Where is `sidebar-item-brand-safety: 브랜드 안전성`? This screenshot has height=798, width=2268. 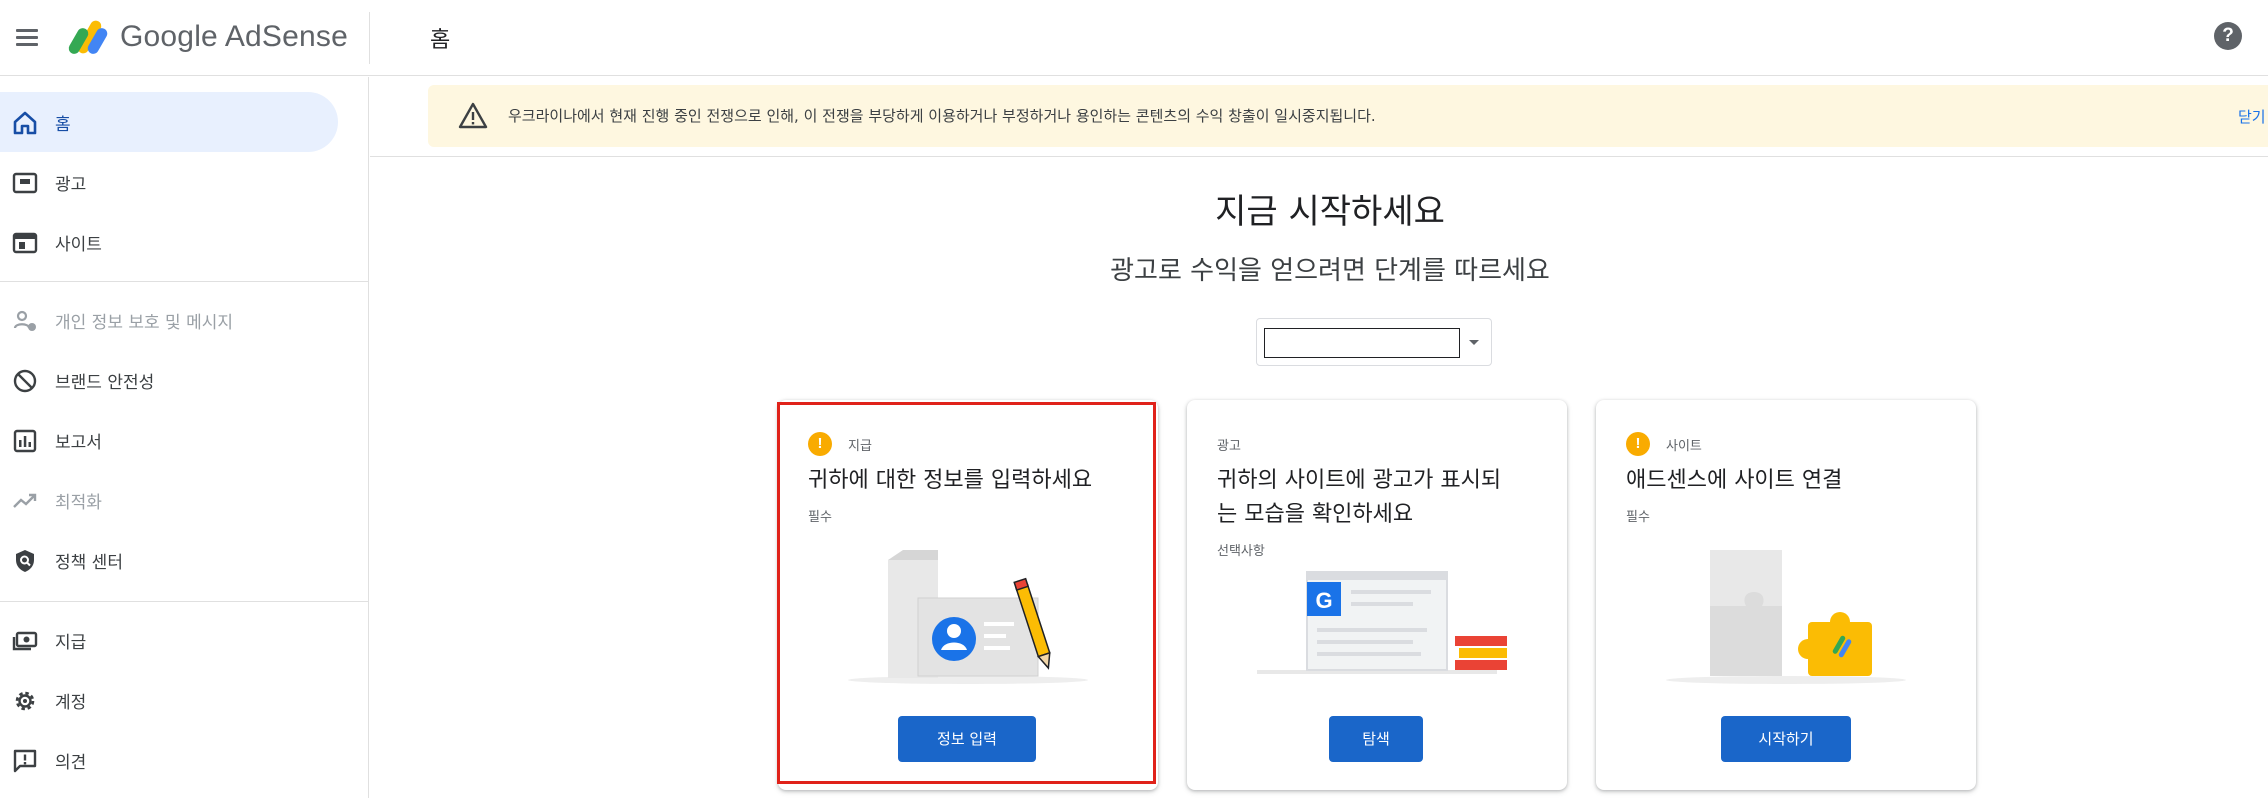
sidebar-item-brand-safety: 브랜드 안전성 is located at coordinates (169, 380).